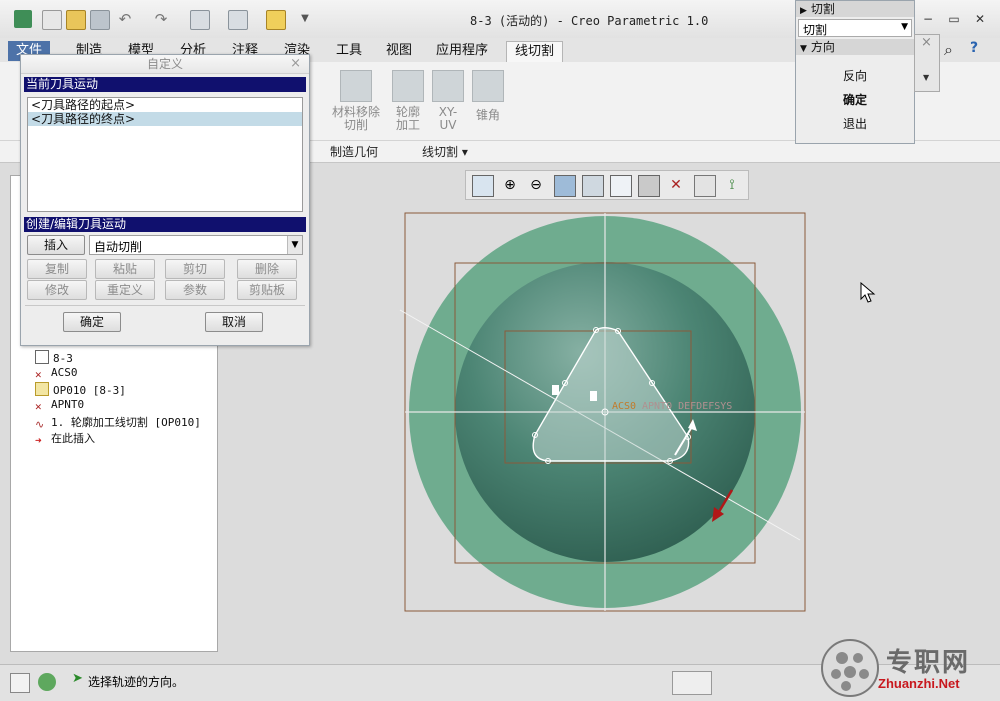 Image resolution: width=1000 pixels, height=701 pixels. I want to click on tree-item-wire-cut: ∿ 1. 轮廓加工线切割 [OP010], so click(118, 422).